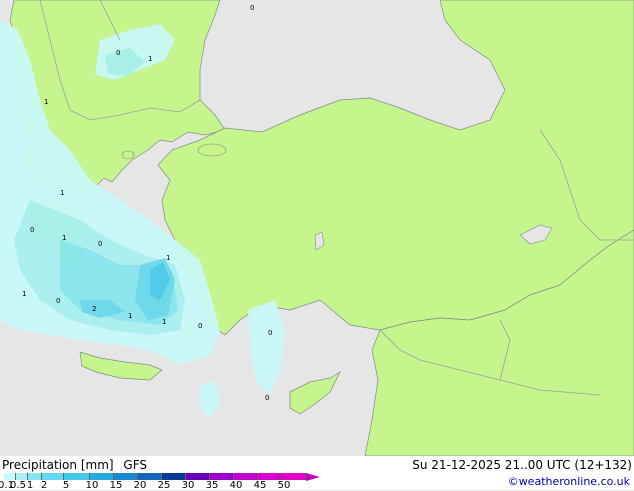 The height and width of the screenshot is (491, 634). What do you see at coordinates (522, 465) in the screenshot?
I see `forecast-datetime: Su 21-12-2025 21..00 UTC (12+132)` at bounding box center [522, 465].